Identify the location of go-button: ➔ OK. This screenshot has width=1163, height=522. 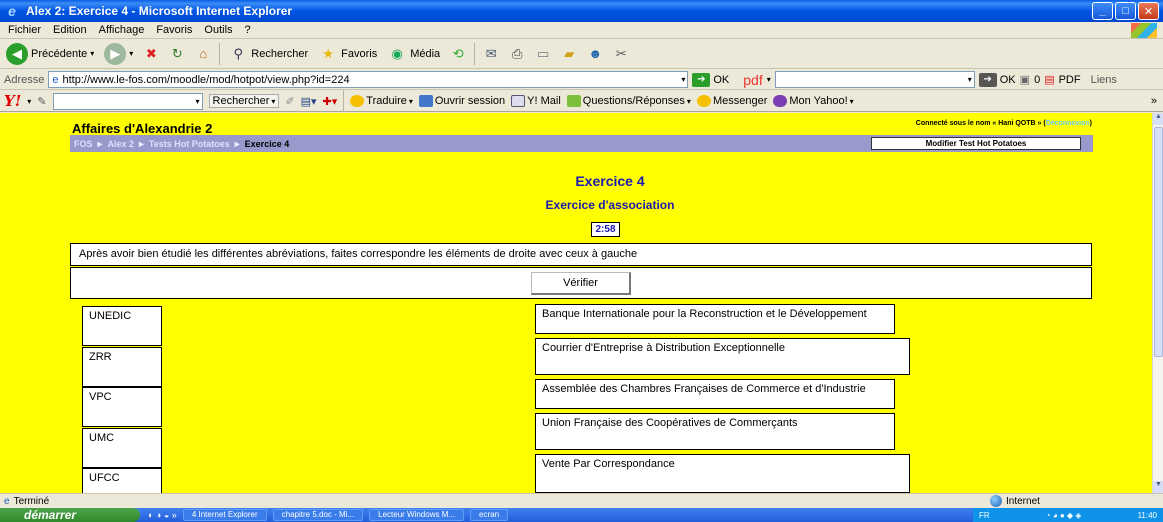
(710, 79).